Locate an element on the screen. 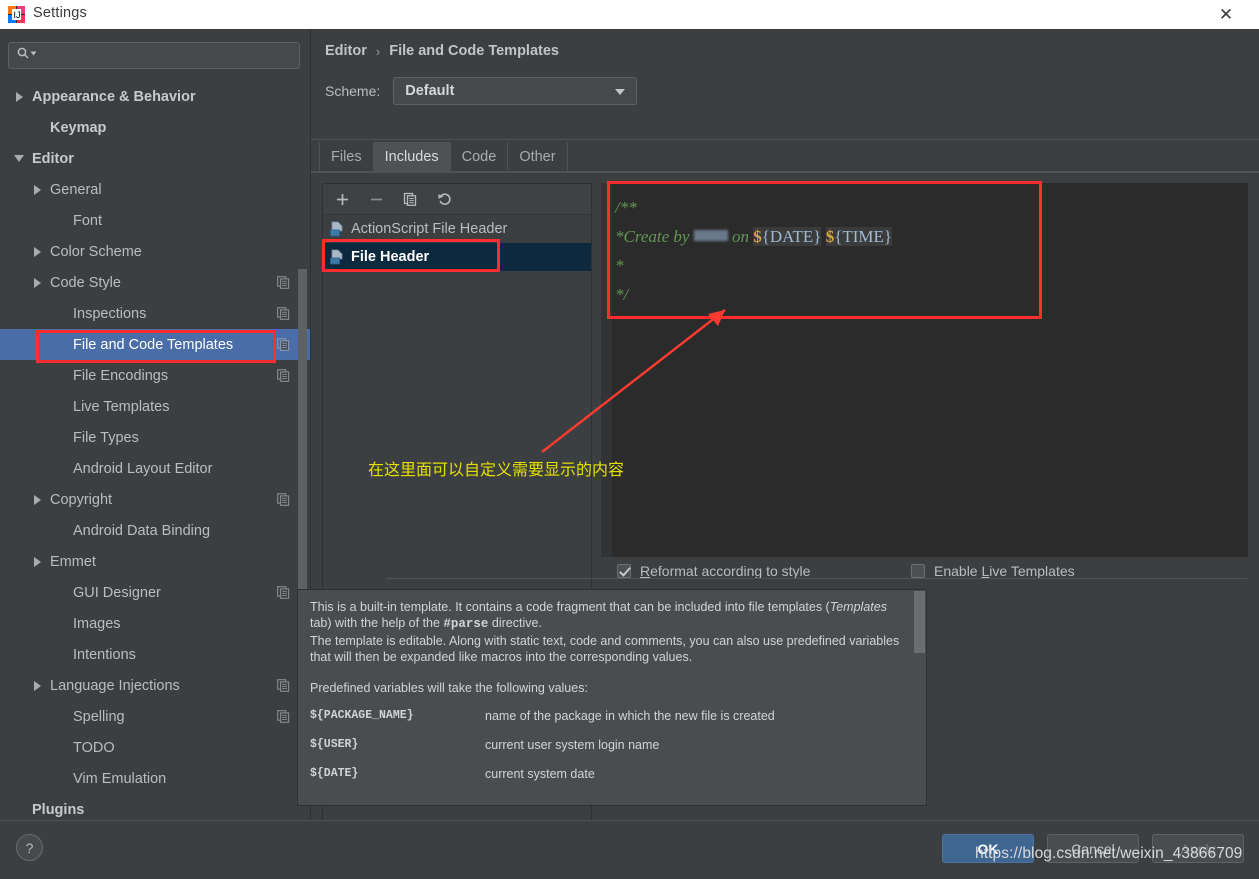 This screenshot has width=1259, height=879. sidebar-item-label: Images is located at coordinates (97, 623).